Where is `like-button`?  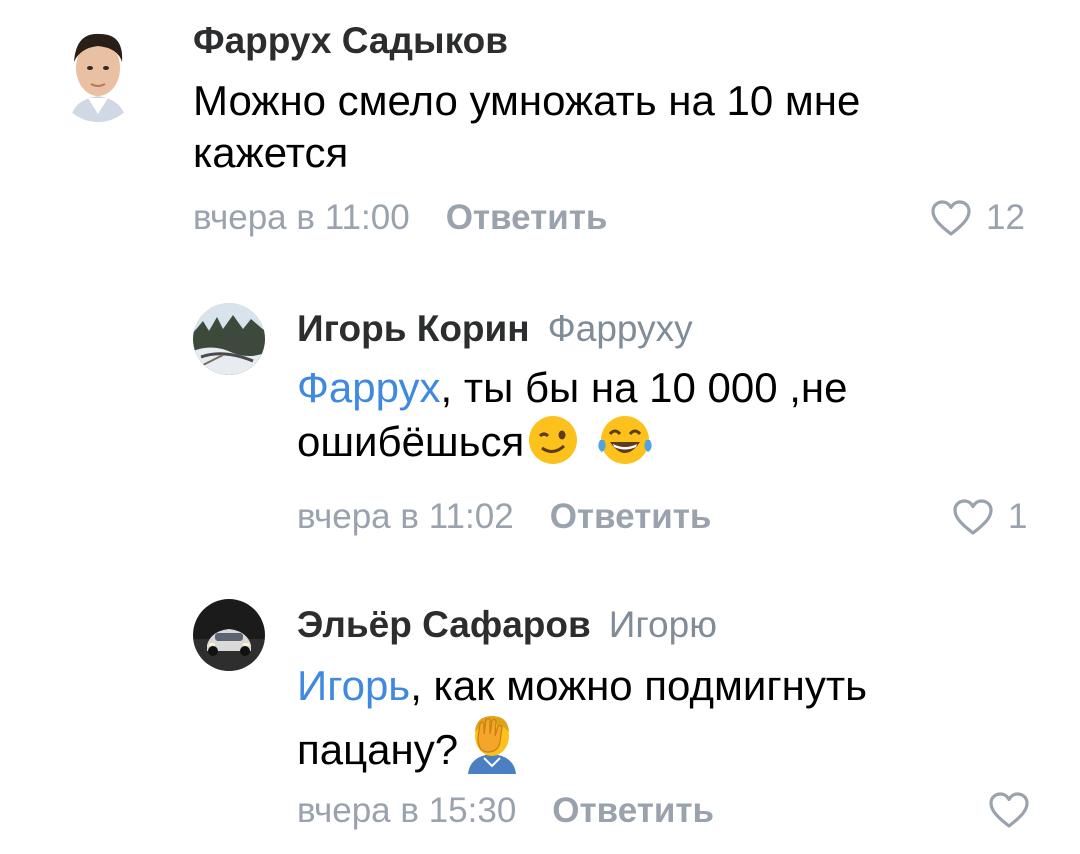
like-button is located at coordinates (1016, 810).